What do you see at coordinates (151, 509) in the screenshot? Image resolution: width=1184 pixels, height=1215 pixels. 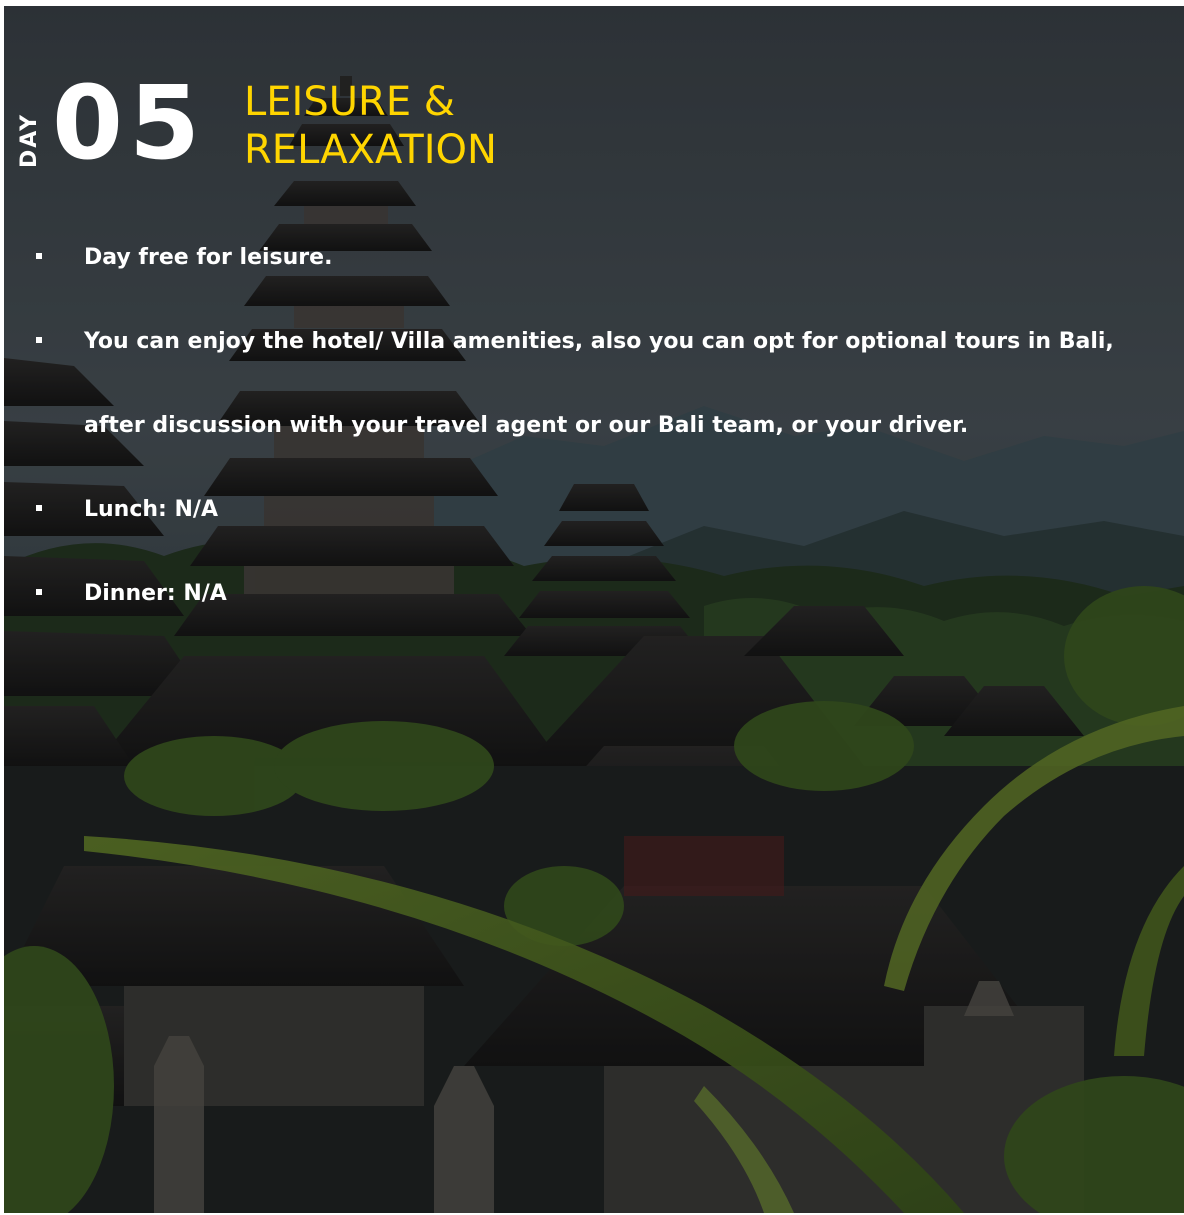 I see `list-item-text: Lunch: N/A` at bounding box center [151, 509].